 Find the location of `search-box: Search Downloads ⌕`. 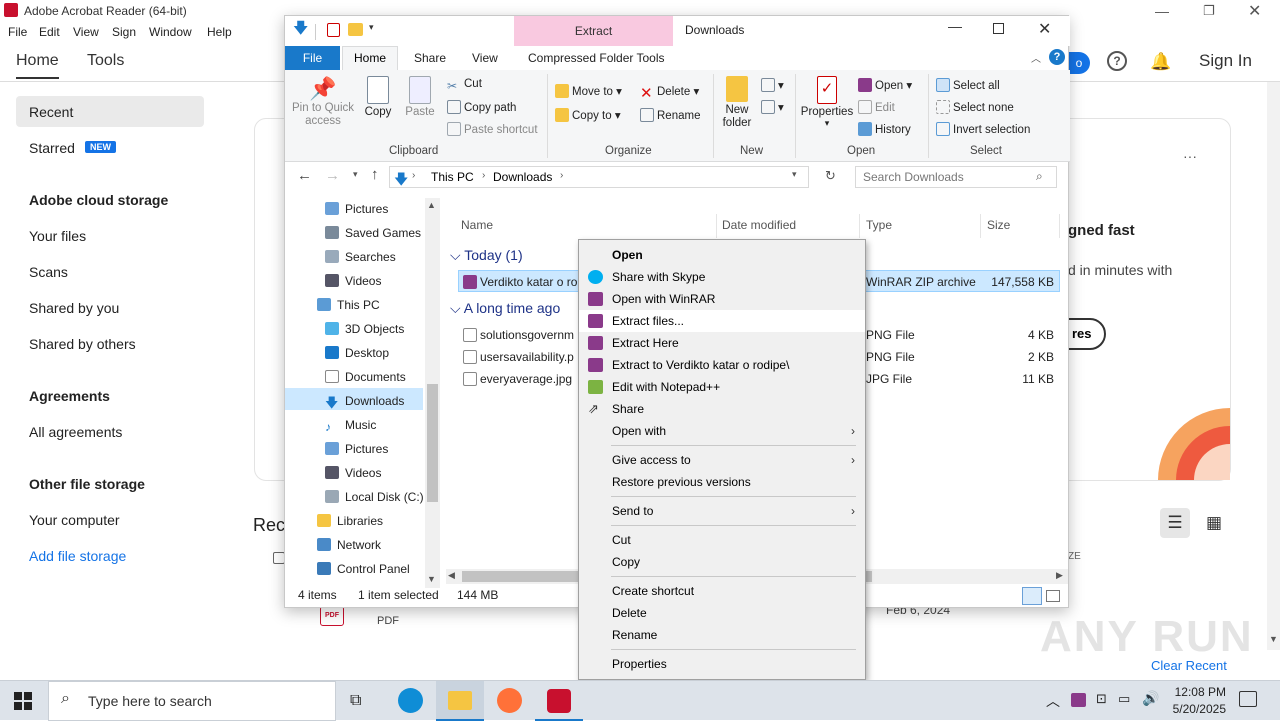

search-box: Search Downloads ⌕ is located at coordinates (956, 177).